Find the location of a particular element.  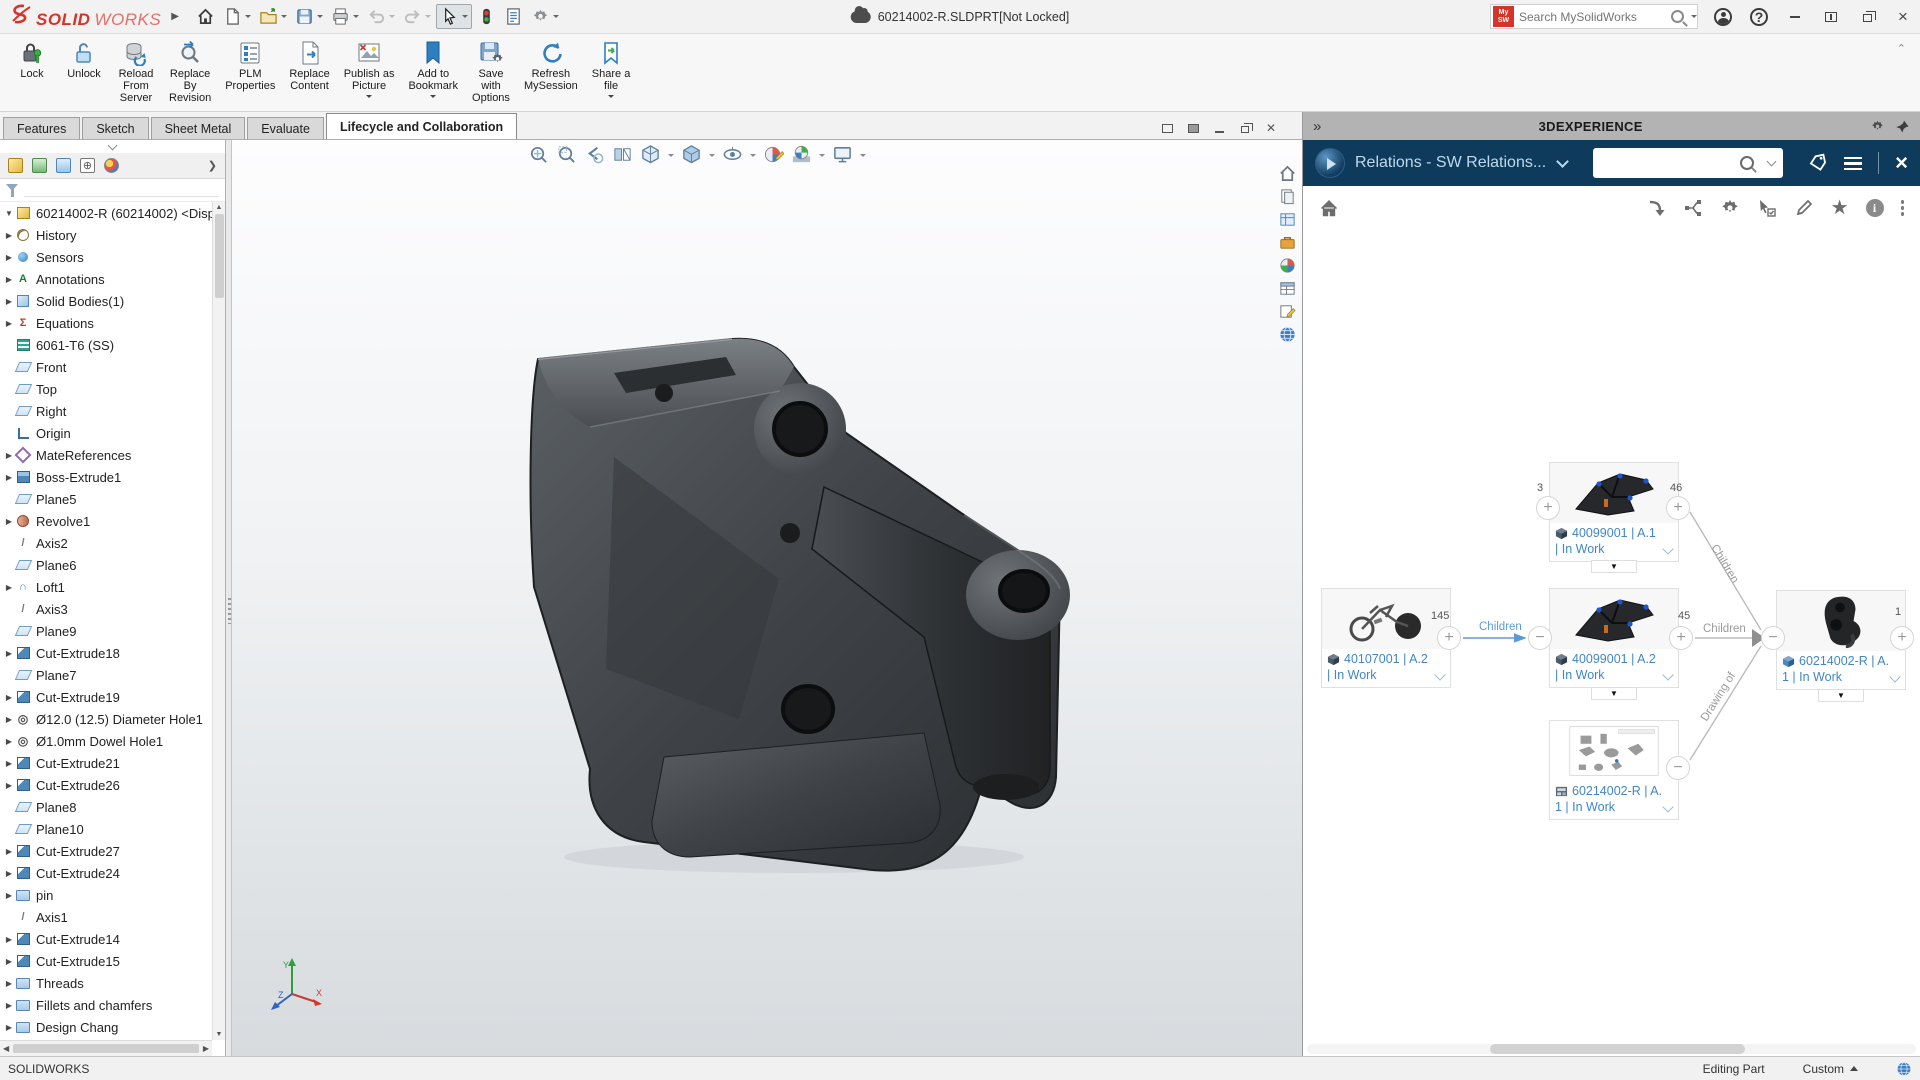

taskpane-3dexperience-icon is located at coordinates (1287, 334).